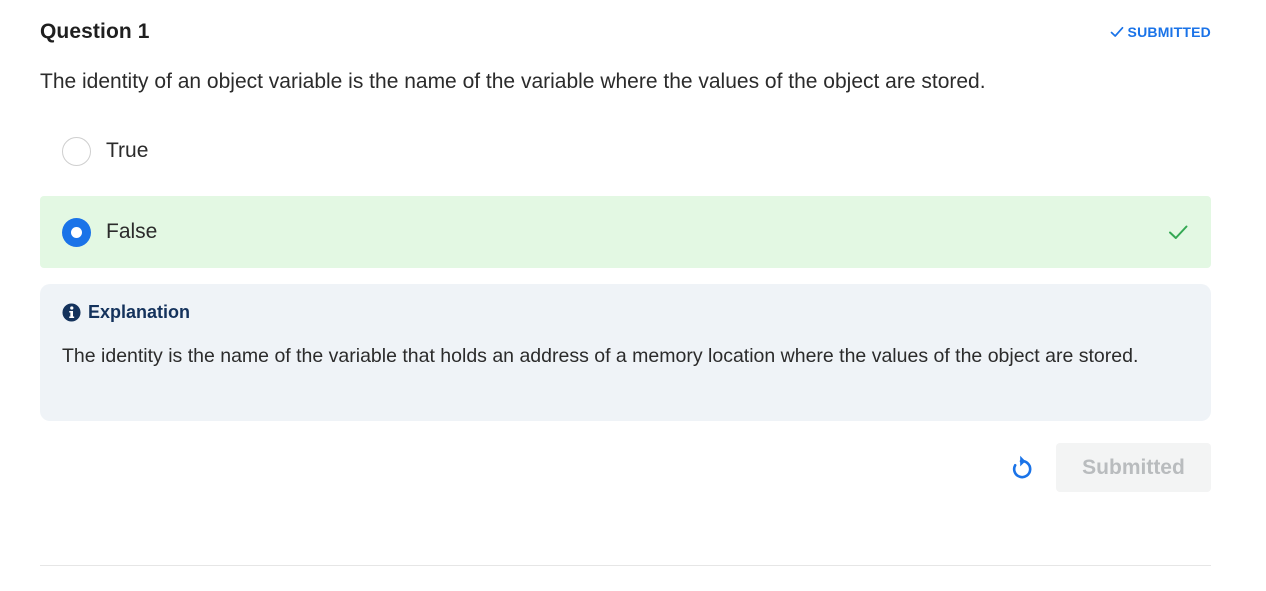 The height and width of the screenshot is (591, 1266). I want to click on explanation-heading: Explanation, so click(139, 312).